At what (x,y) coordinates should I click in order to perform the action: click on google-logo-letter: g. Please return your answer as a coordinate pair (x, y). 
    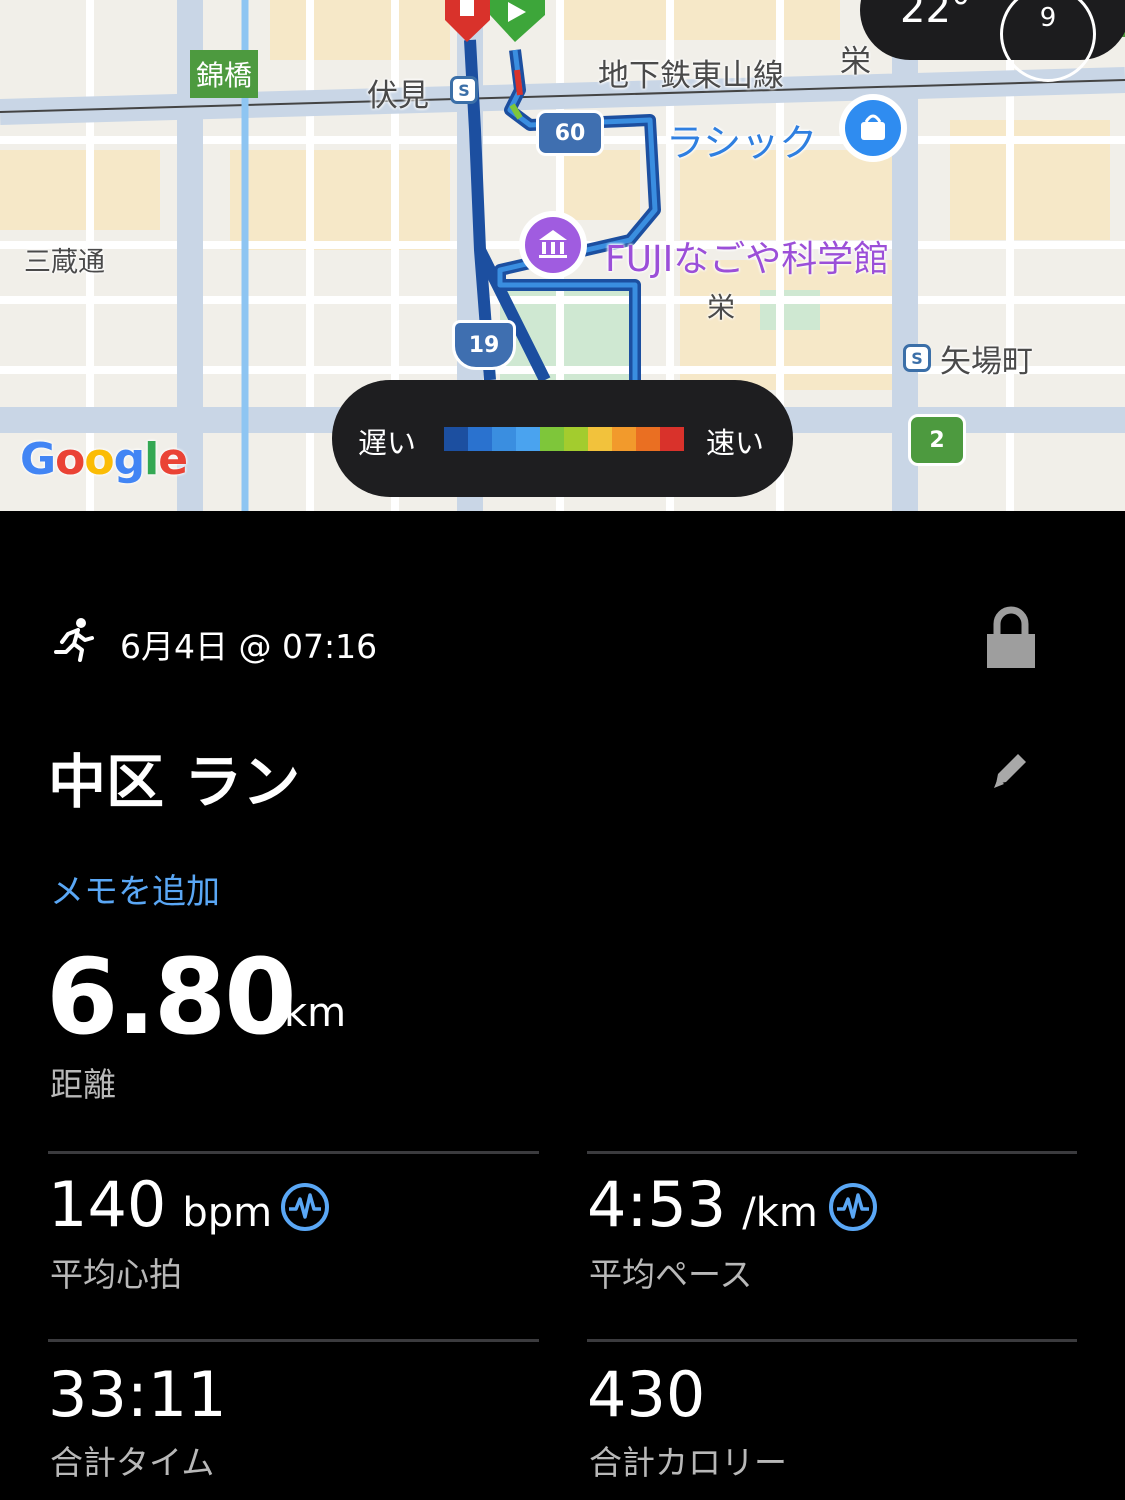
    Looking at the image, I should click on (129, 459).